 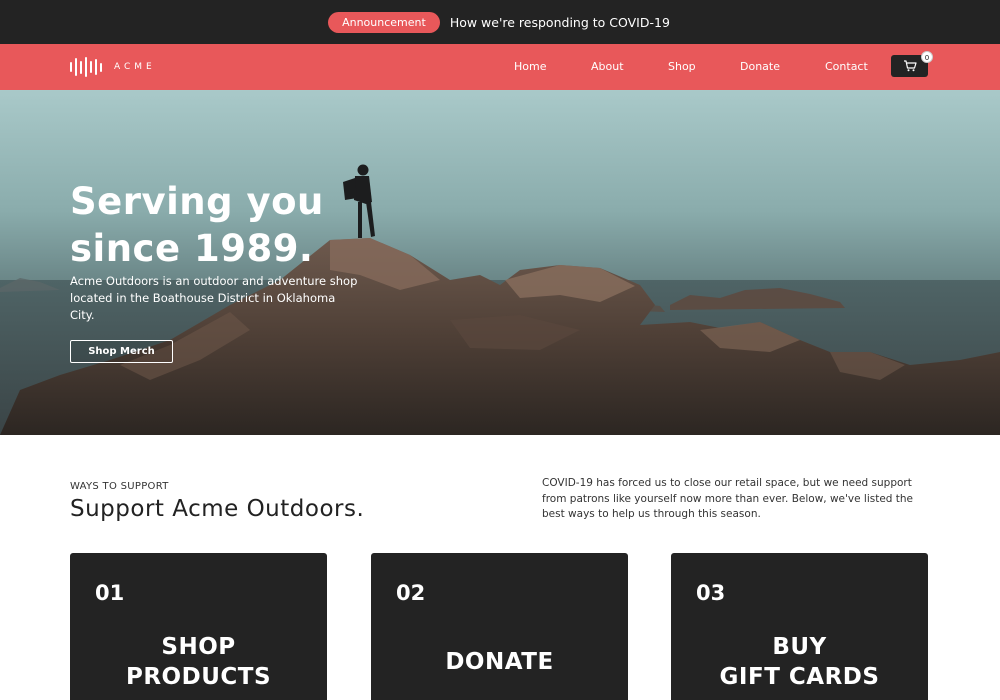 I want to click on logo: ACME, so click(x=113, y=67).